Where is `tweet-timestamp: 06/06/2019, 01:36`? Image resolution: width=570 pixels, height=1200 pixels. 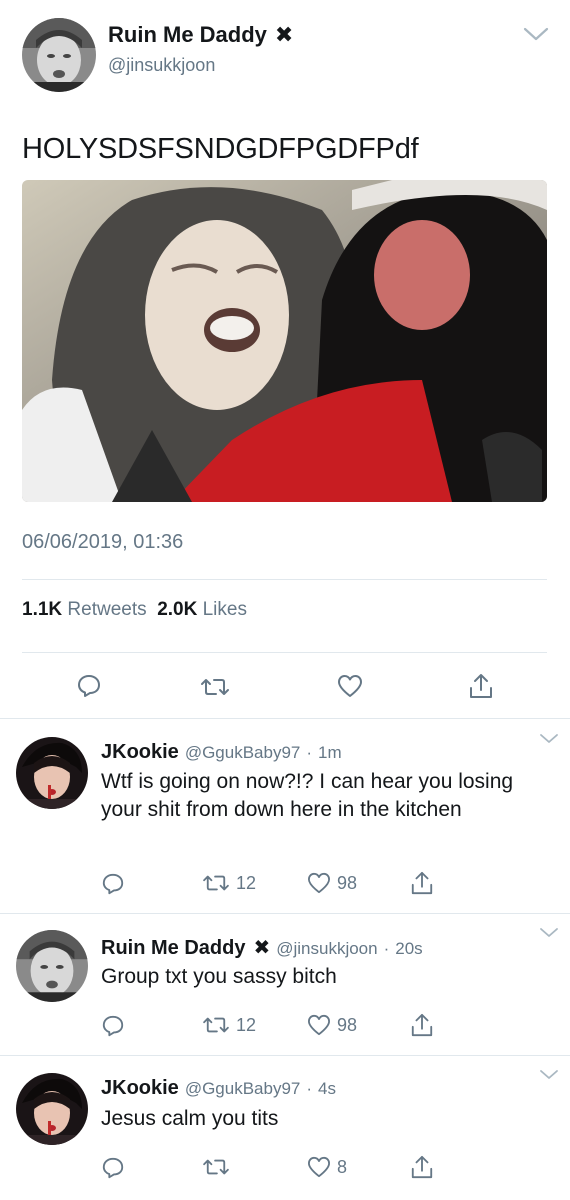 tweet-timestamp: 06/06/2019, 01:36 is located at coordinates (102, 542).